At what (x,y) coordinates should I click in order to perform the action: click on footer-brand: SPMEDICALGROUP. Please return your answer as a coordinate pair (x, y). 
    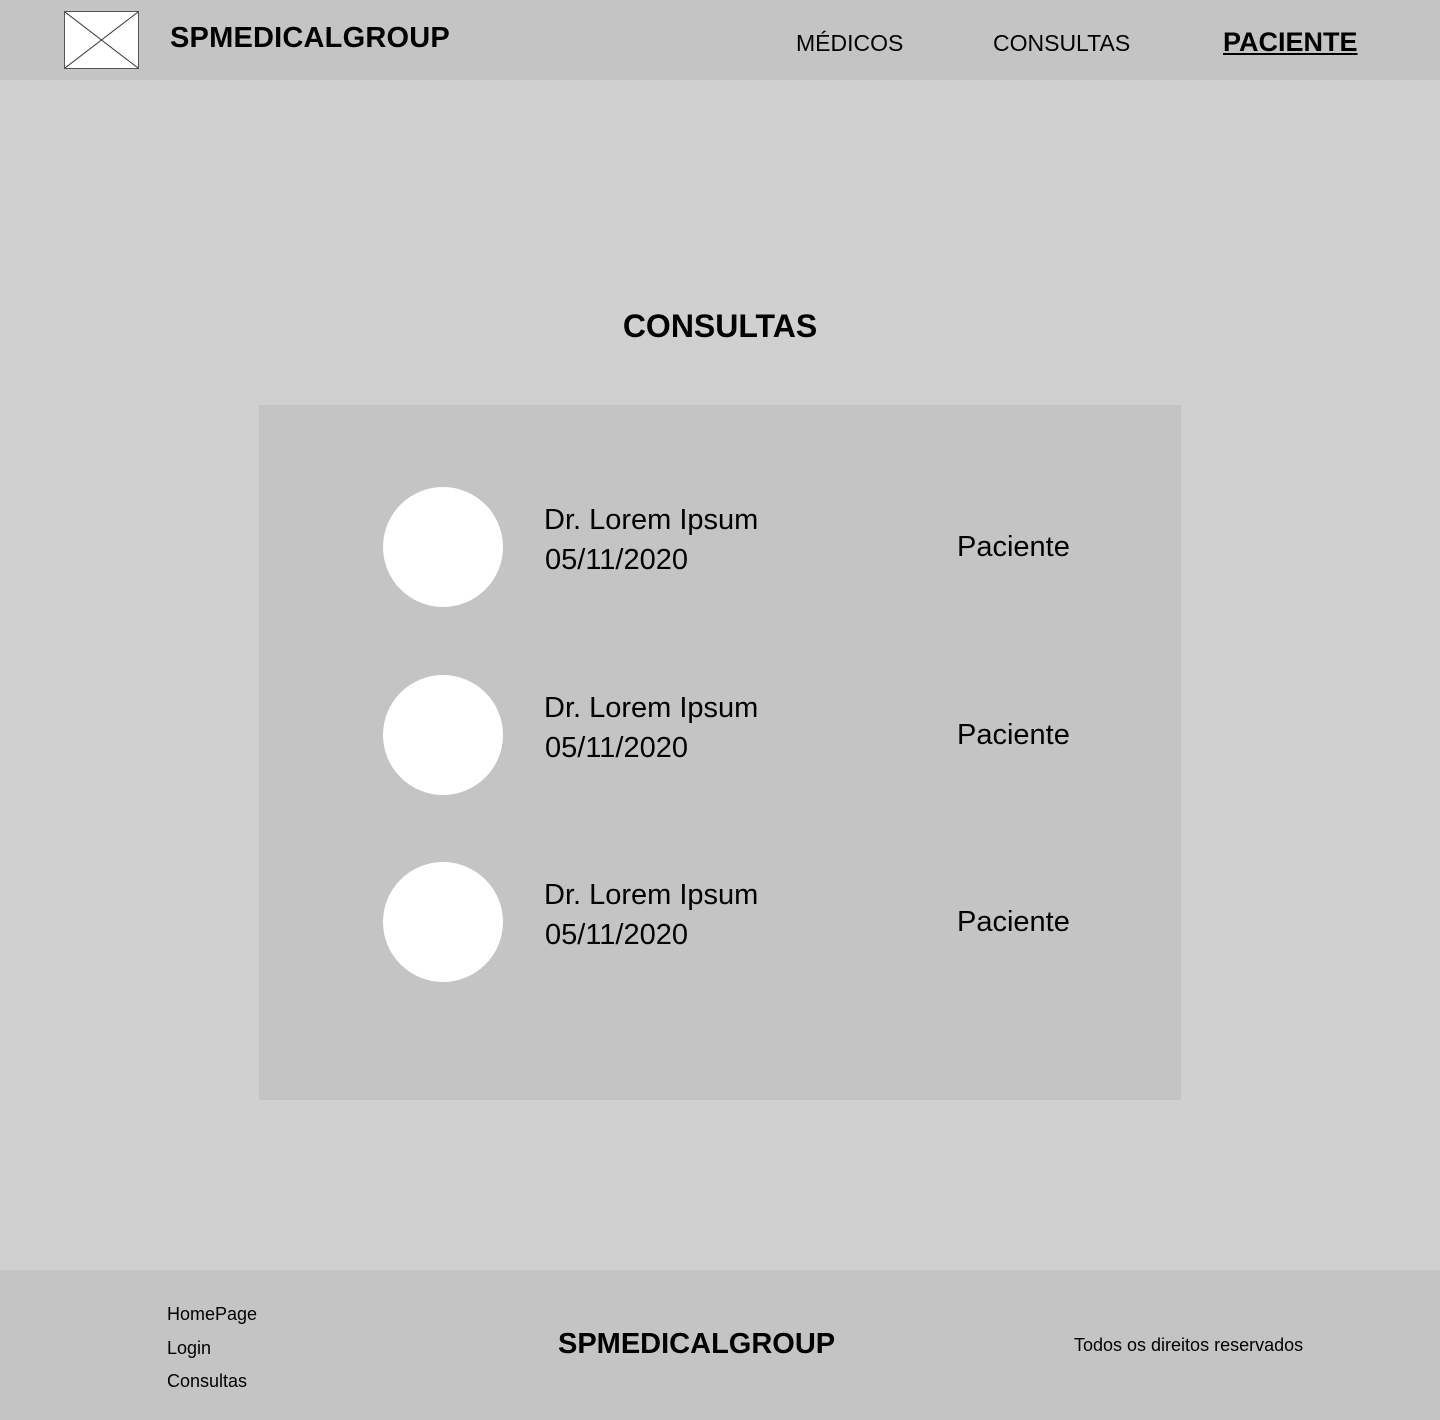
    Looking at the image, I should click on (697, 1344).